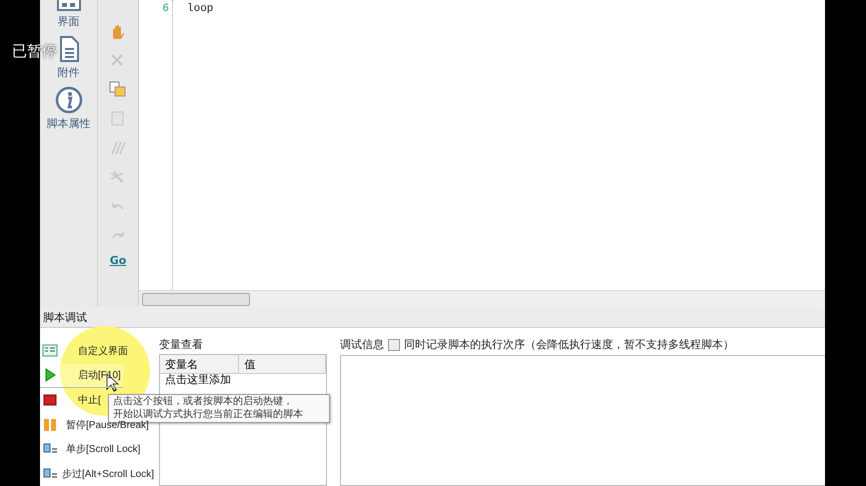 The width and height of the screenshot is (866, 486). I want to click on nav-item: 脚本属性, so click(68, 108).